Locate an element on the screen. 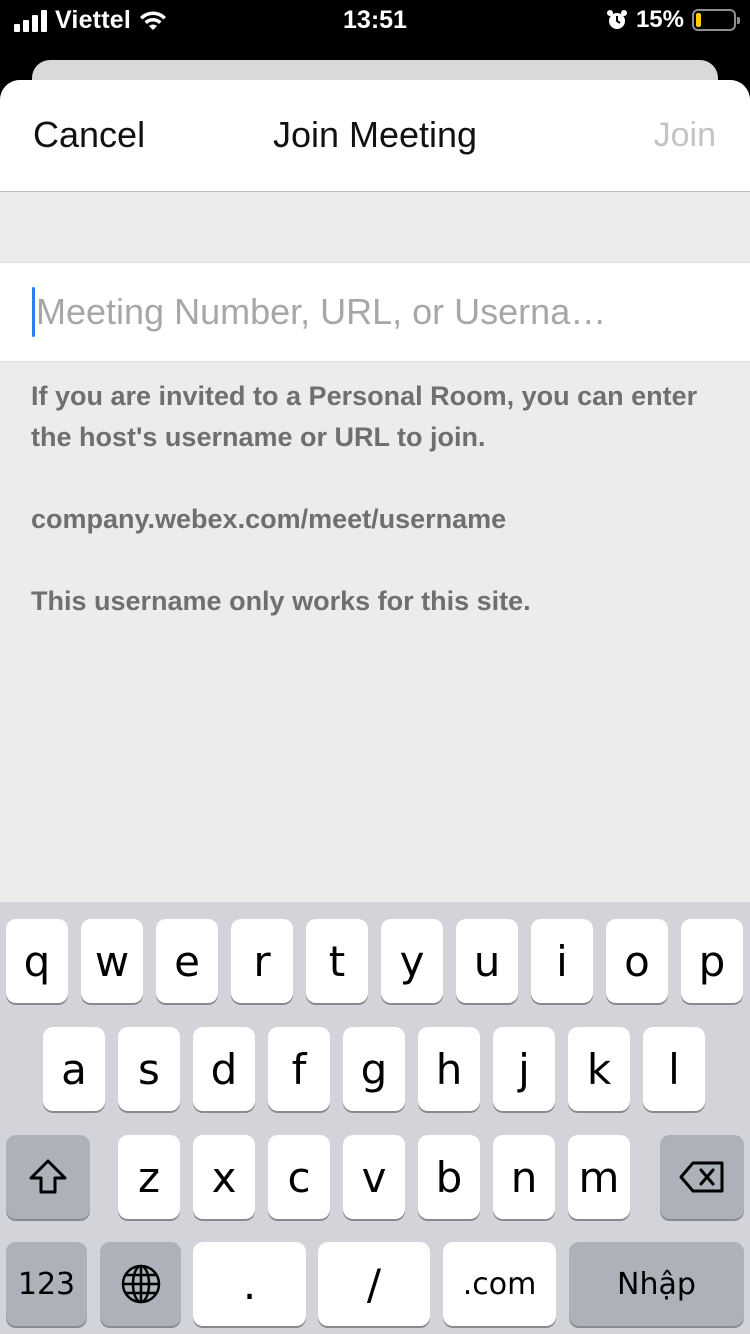 The height and width of the screenshot is (1334, 750). period-key: . is located at coordinates (249, 1284).